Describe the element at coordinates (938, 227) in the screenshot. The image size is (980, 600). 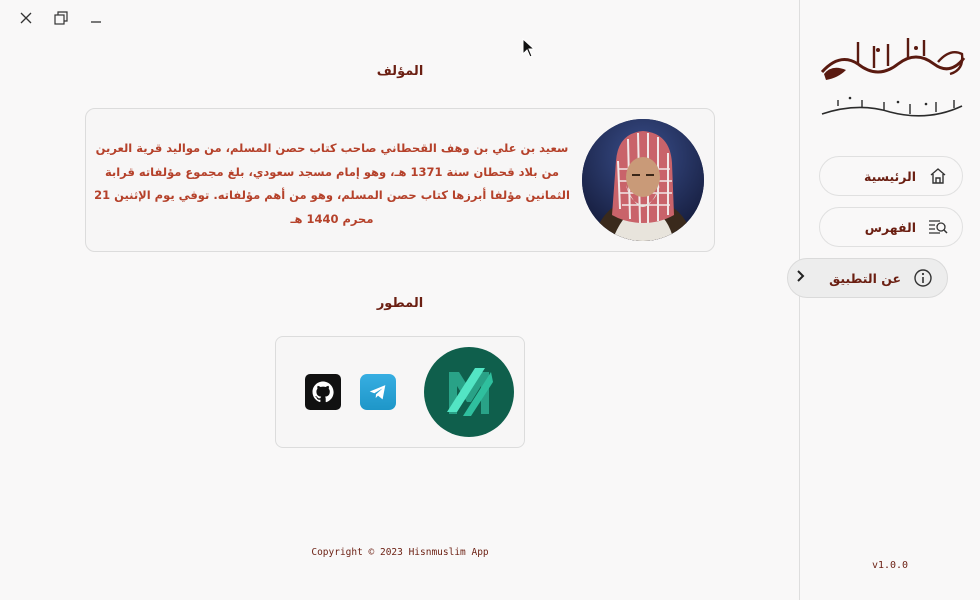
I see `index-search-icon` at that location.